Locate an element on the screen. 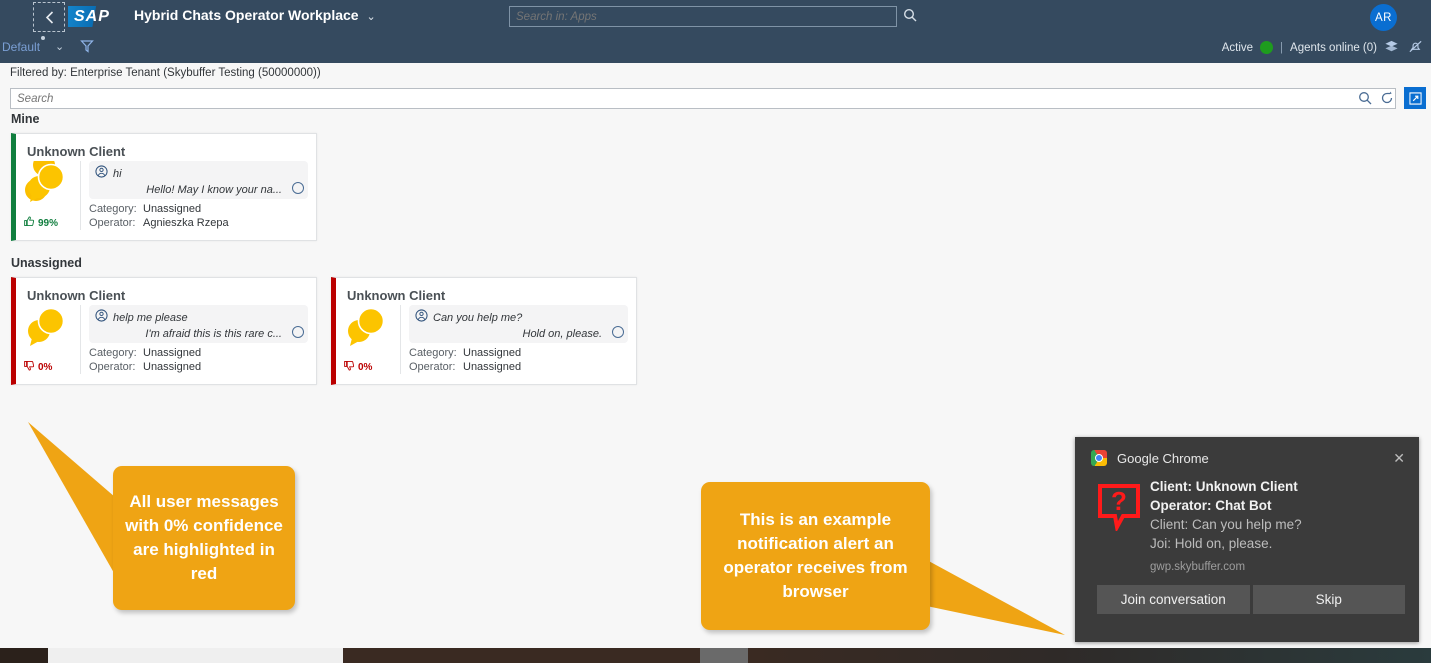  full-screen-icon is located at coordinates (1415, 98).